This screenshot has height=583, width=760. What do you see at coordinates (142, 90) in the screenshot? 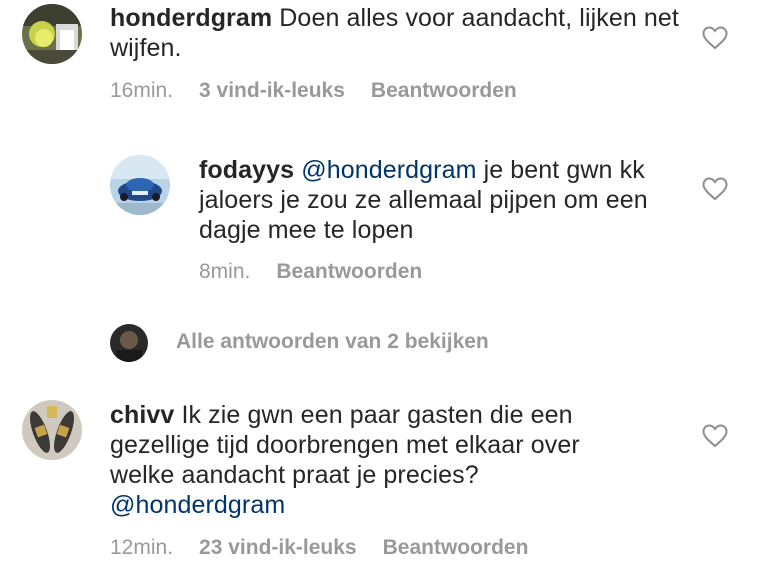
I see `comment-time: 16min.` at bounding box center [142, 90].